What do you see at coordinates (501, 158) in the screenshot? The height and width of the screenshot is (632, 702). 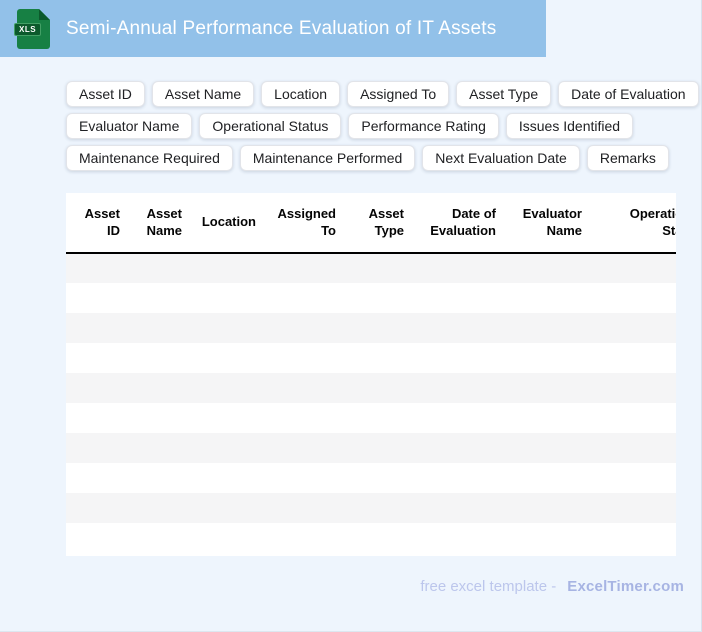 I see `field-chip-next-evaluation-date: Next Evaluation Date` at bounding box center [501, 158].